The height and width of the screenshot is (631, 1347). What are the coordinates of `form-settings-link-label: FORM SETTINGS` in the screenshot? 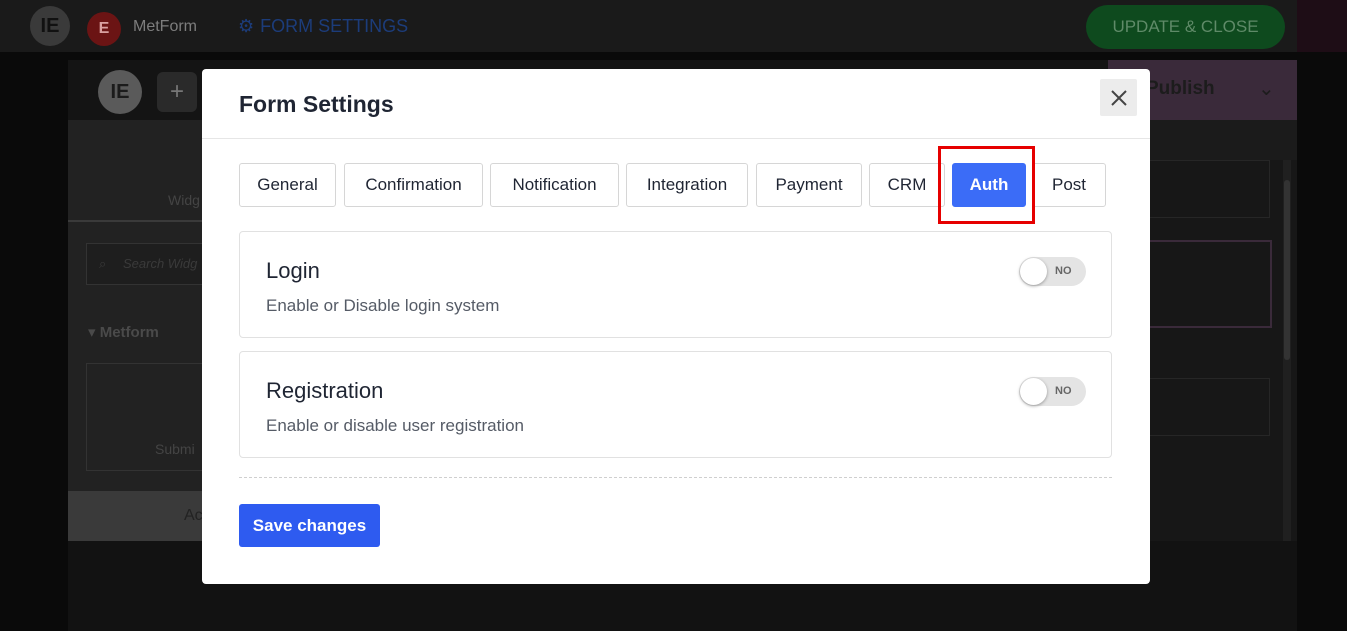 It's located at (334, 26).